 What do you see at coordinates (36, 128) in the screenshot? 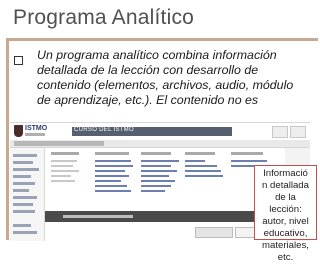
I see `logo-text: ISTMO` at bounding box center [36, 128].